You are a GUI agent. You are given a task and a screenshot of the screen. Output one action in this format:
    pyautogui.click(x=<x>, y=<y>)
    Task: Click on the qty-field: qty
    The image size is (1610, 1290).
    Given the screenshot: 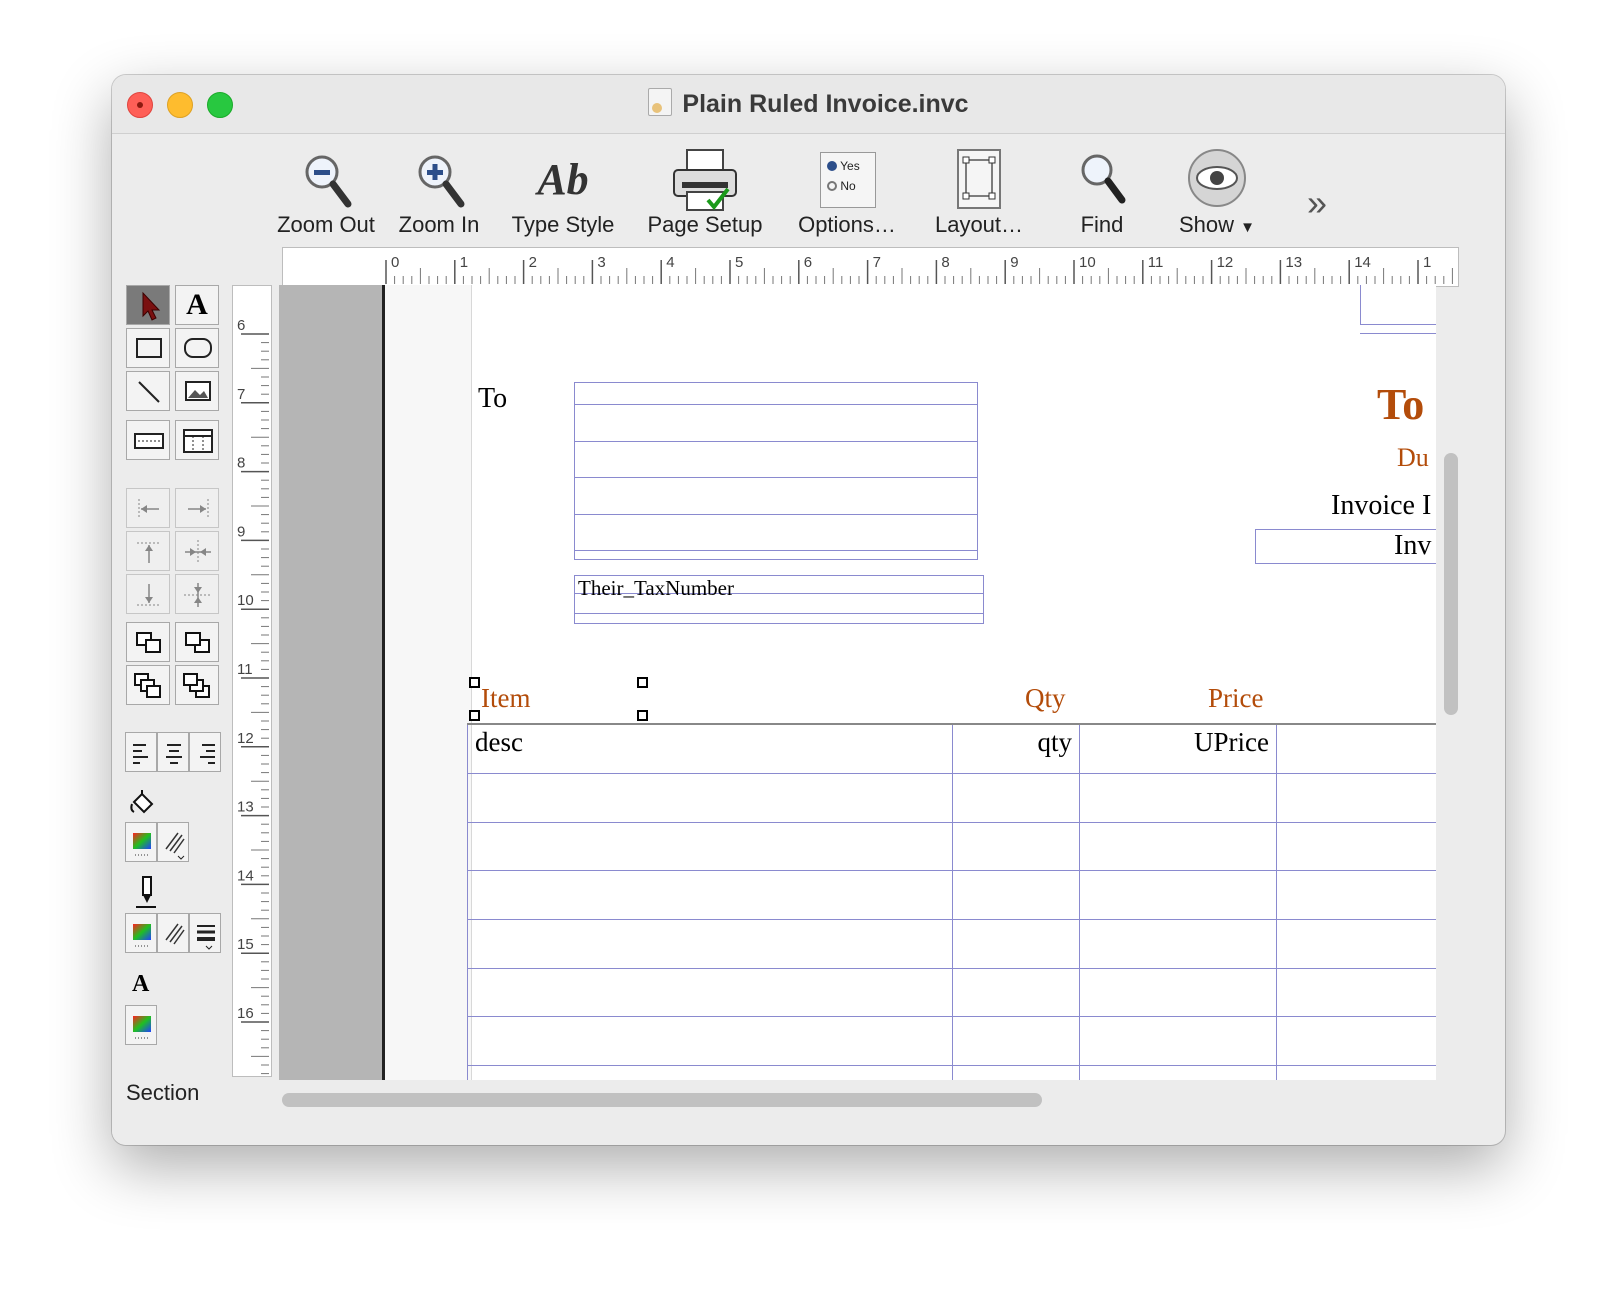 What is the action you would take?
    pyautogui.click(x=1012, y=742)
    